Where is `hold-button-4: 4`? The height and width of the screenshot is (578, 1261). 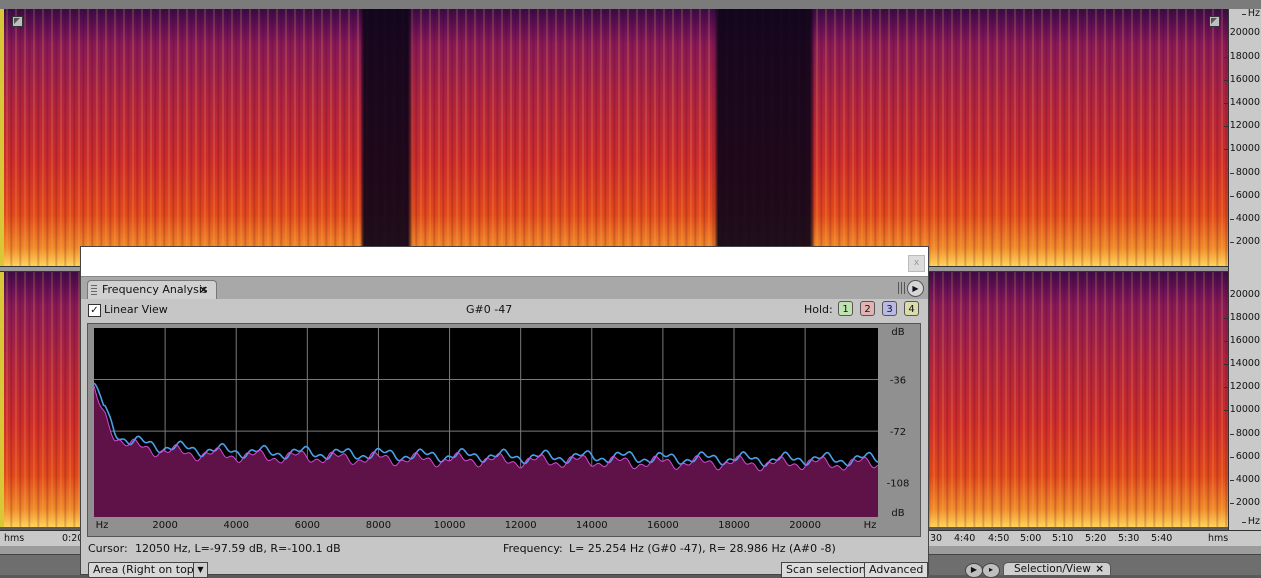 hold-button-4: 4 is located at coordinates (911, 308).